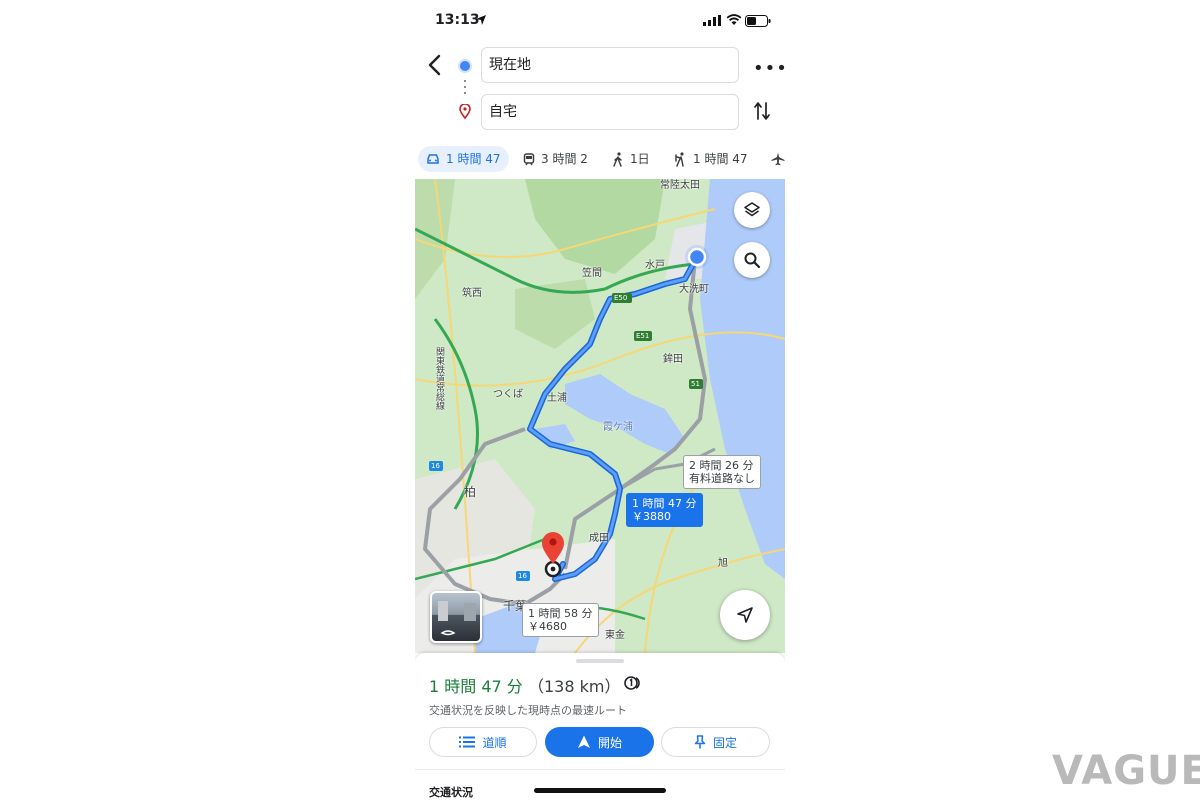 The image size is (1200, 800). I want to click on place-label: 水戸, so click(655, 265).